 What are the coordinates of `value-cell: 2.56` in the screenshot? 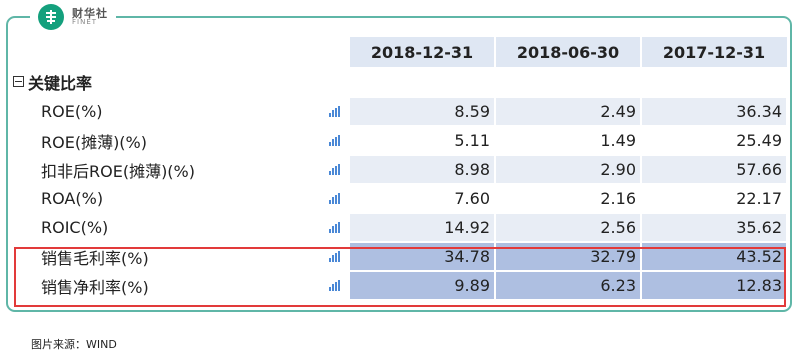 It's located at (567, 226).